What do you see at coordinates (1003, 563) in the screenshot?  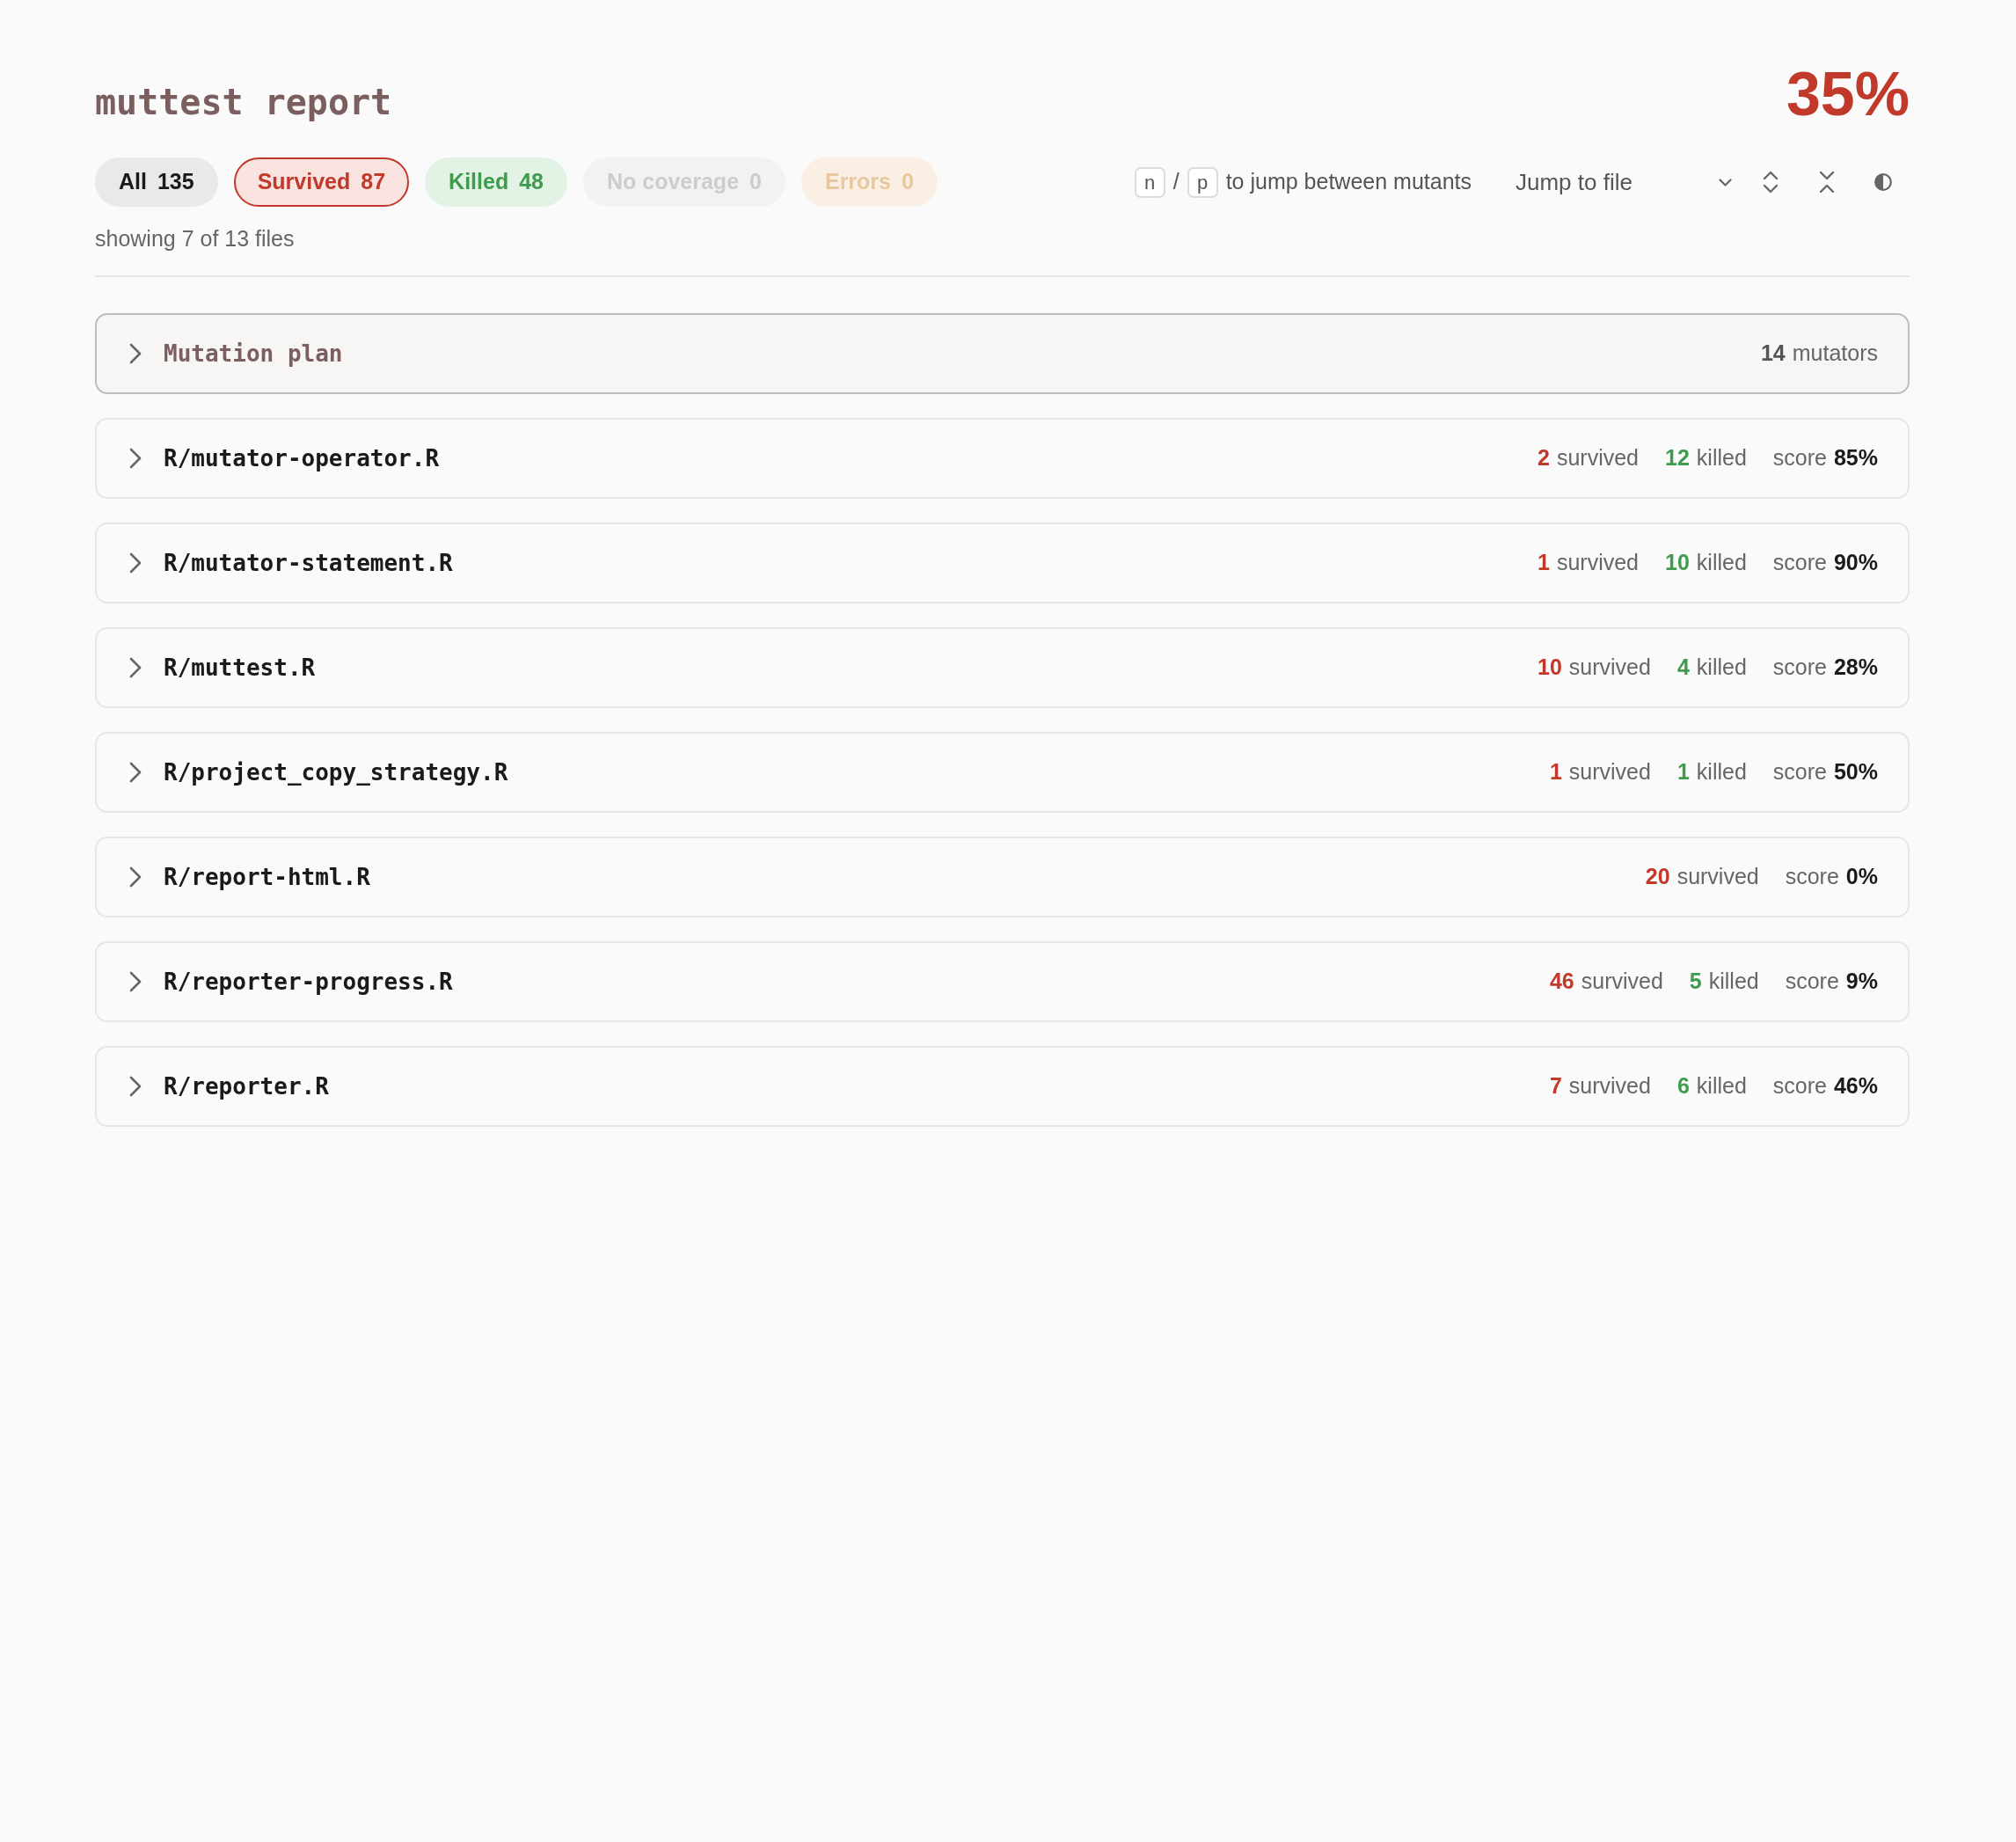 I see `file-row: R/mutator-statement.R 1 survived 10 killed score 90%` at bounding box center [1003, 563].